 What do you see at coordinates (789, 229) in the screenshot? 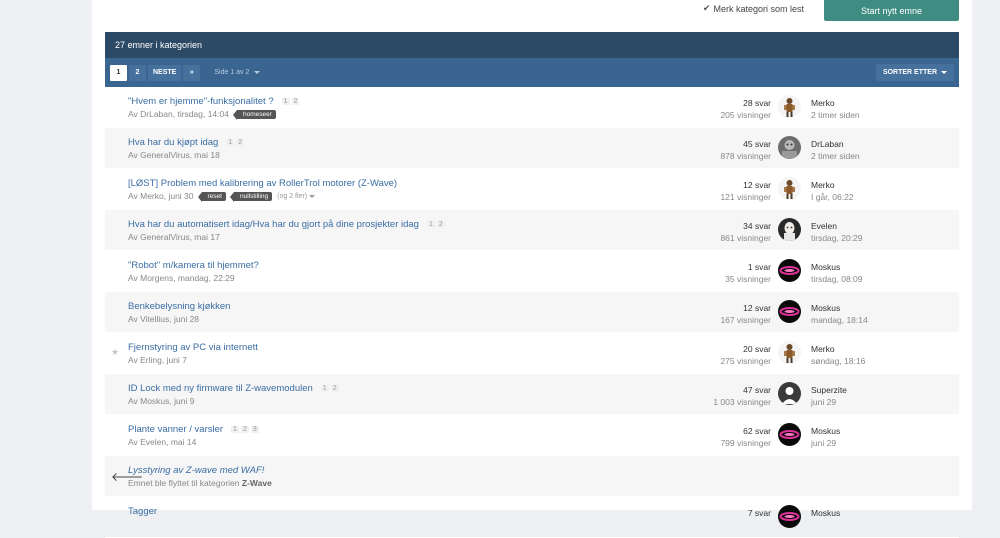
I see `portrait-avatar` at bounding box center [789, 229].